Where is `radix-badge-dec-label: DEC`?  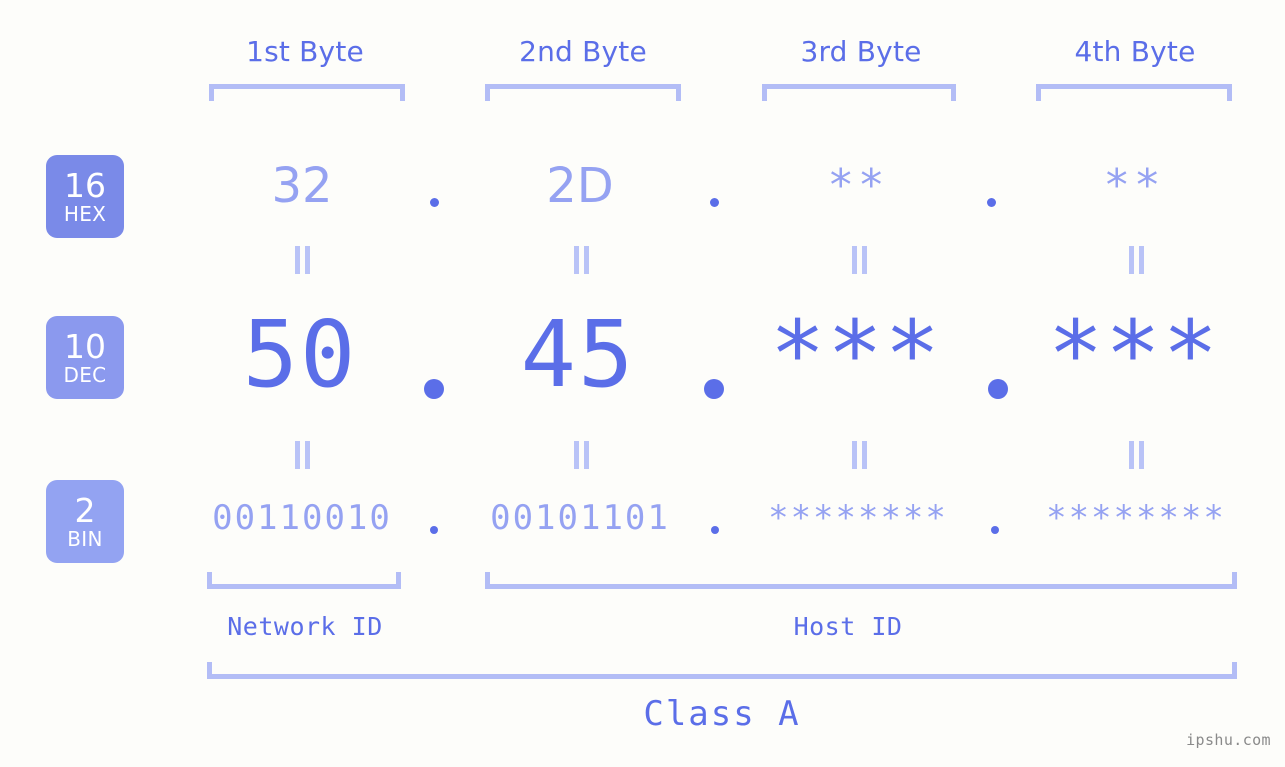
radix-badge-dec-label: DEC is located at coordinates (85, 374).